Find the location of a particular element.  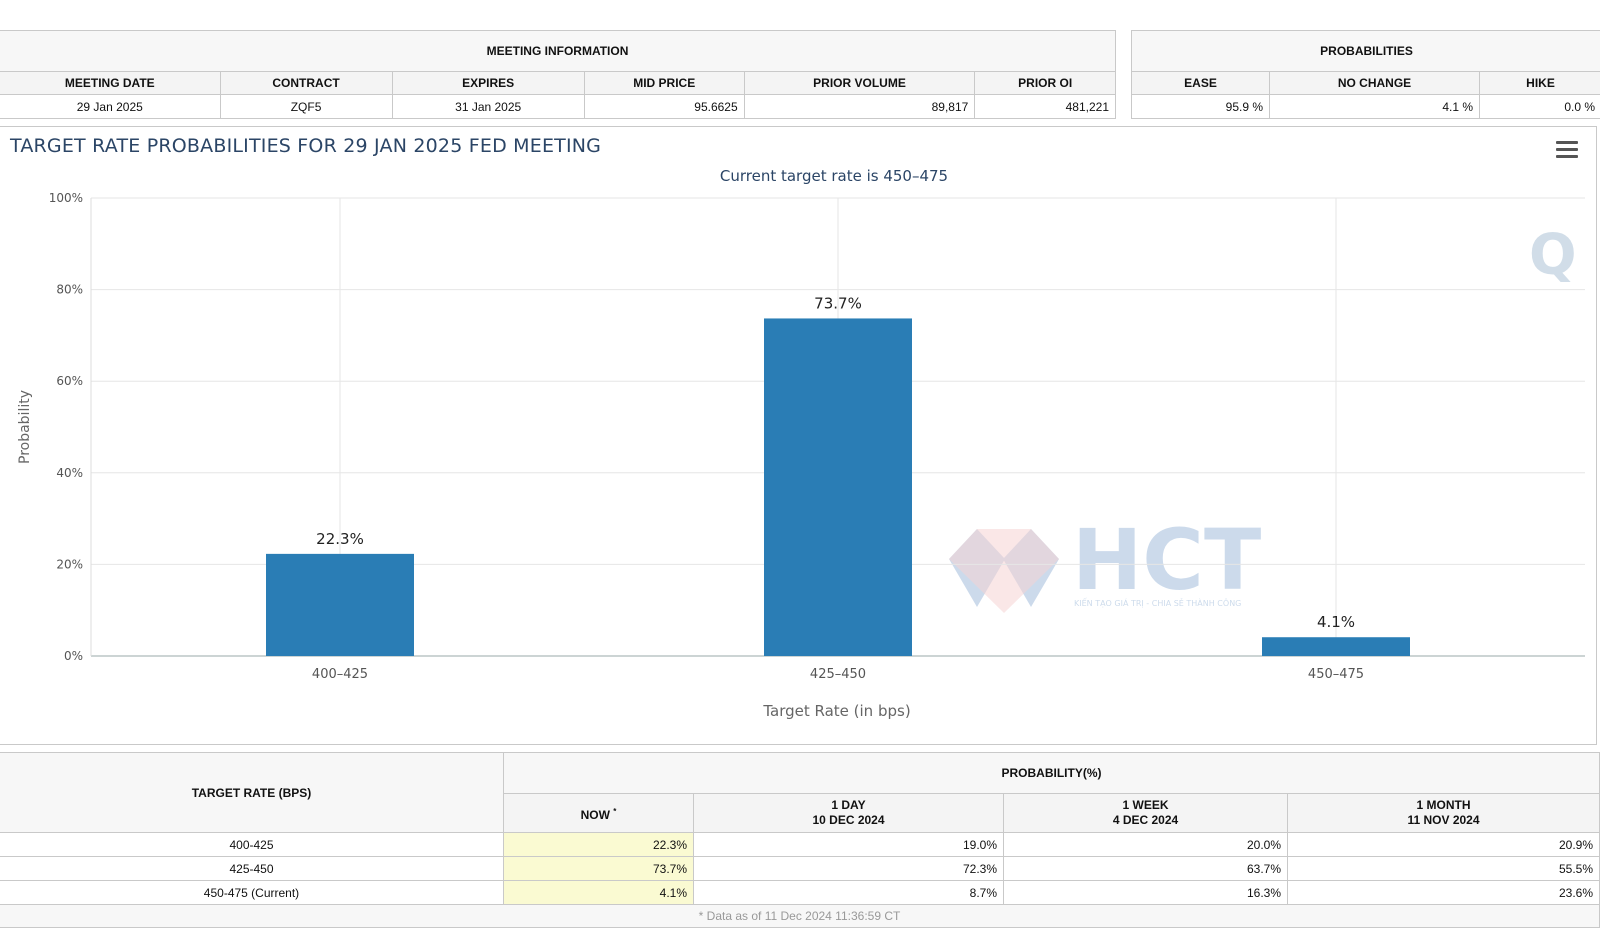

one-month-cell: 55.5% is located at coordinates (1443, 868).